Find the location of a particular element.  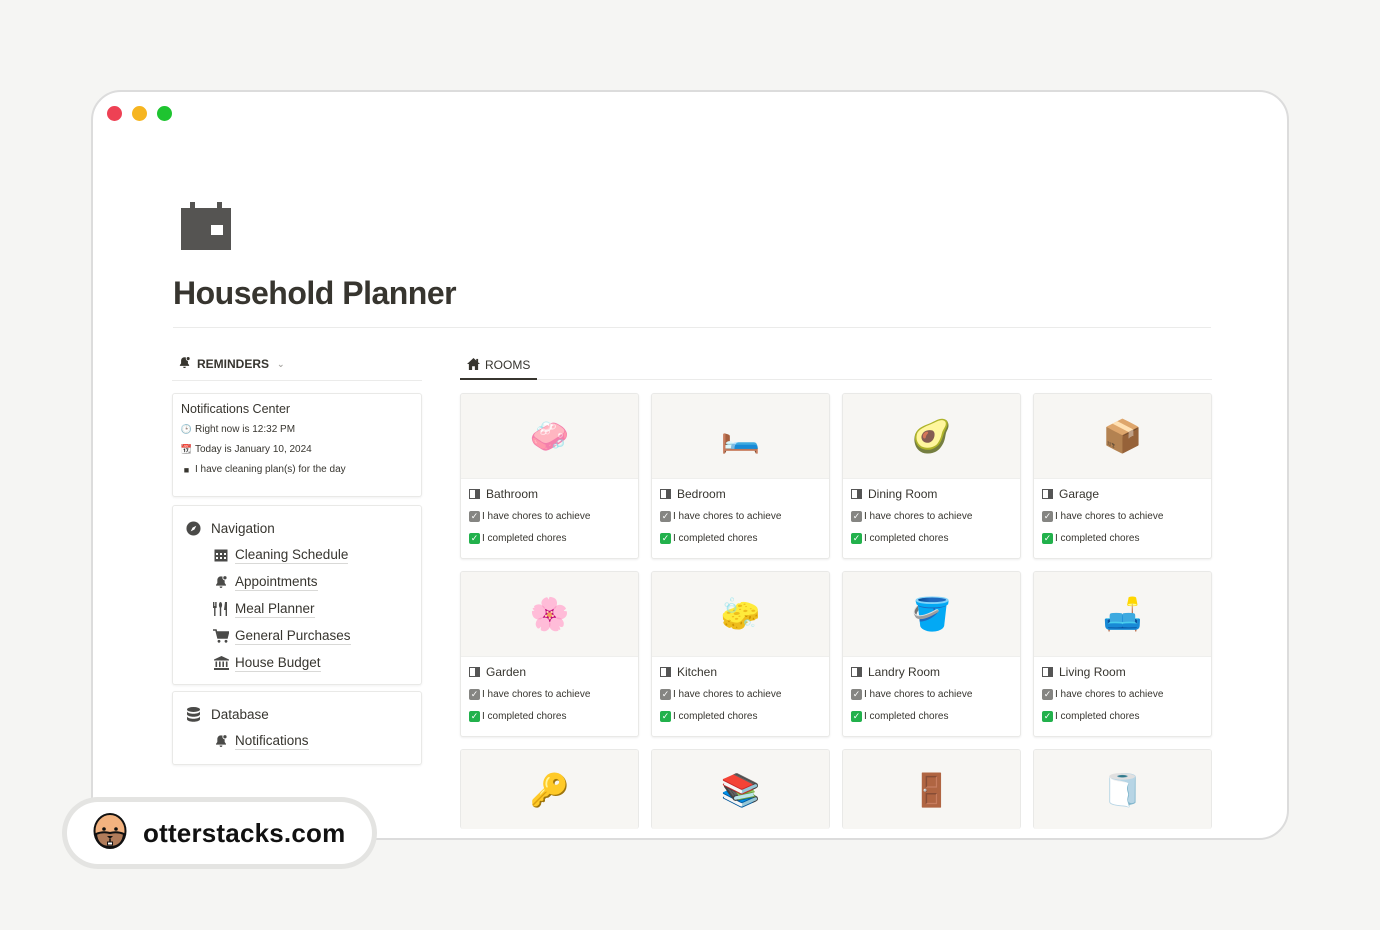

navigation-title: Navigation is located at coordinates (243, 528).